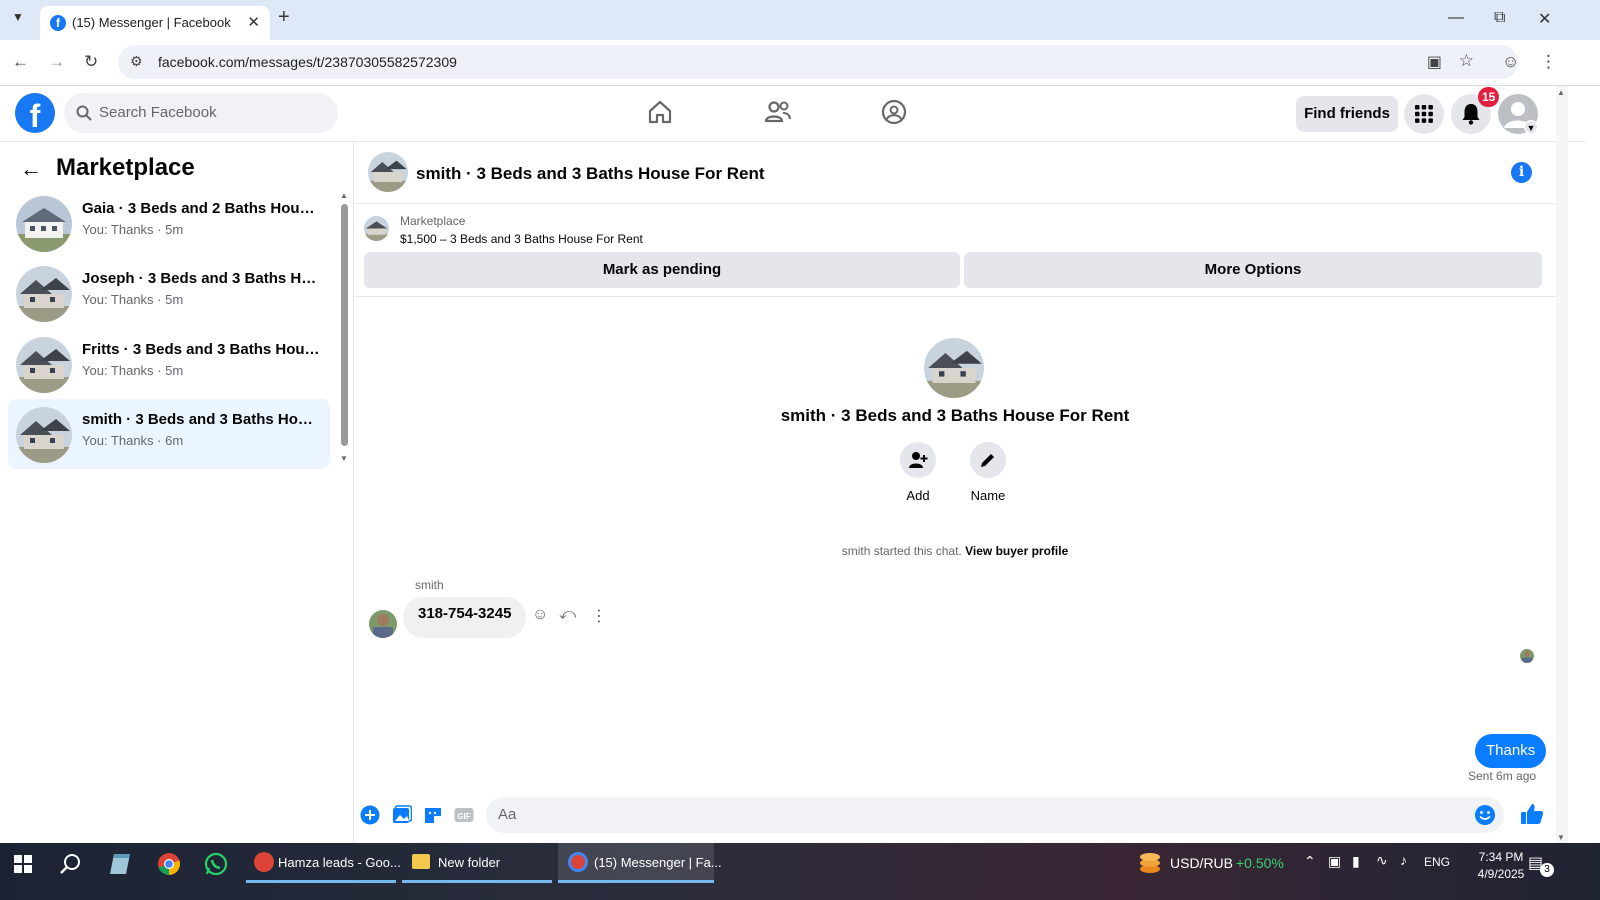 The height and width of the screenshot is (900, 1600). Describe the element at coordinates (31, 169) in the screenshot. I see `back-arrow-icon: ←` at that location.